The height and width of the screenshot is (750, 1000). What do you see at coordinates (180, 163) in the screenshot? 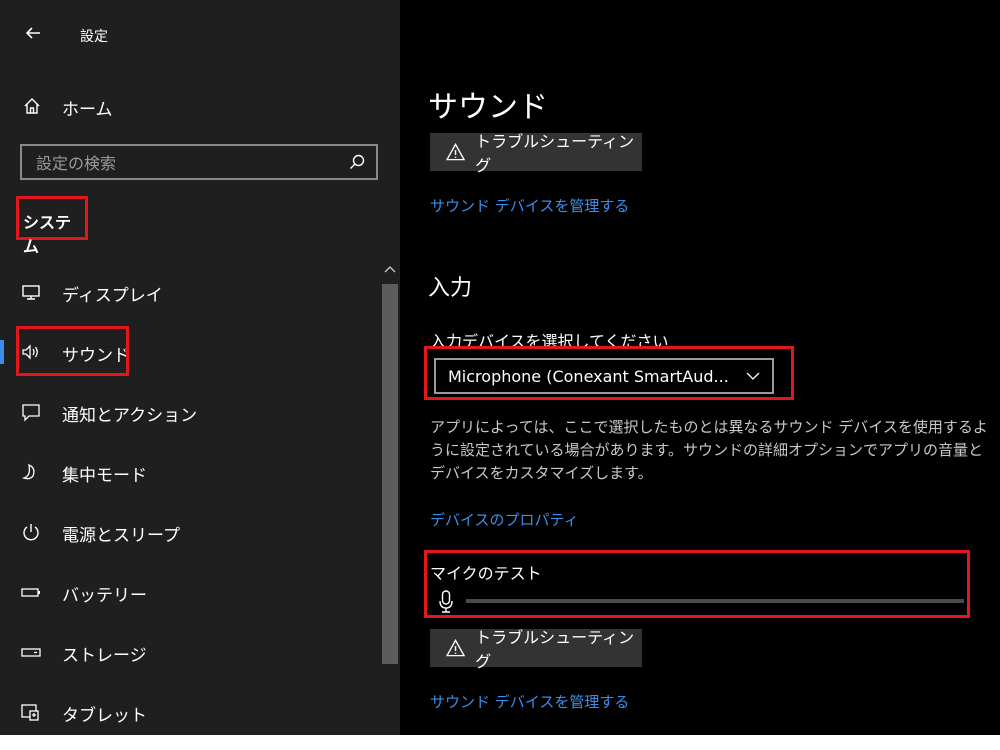
I see `search-input` at bounding box center [180, 163].